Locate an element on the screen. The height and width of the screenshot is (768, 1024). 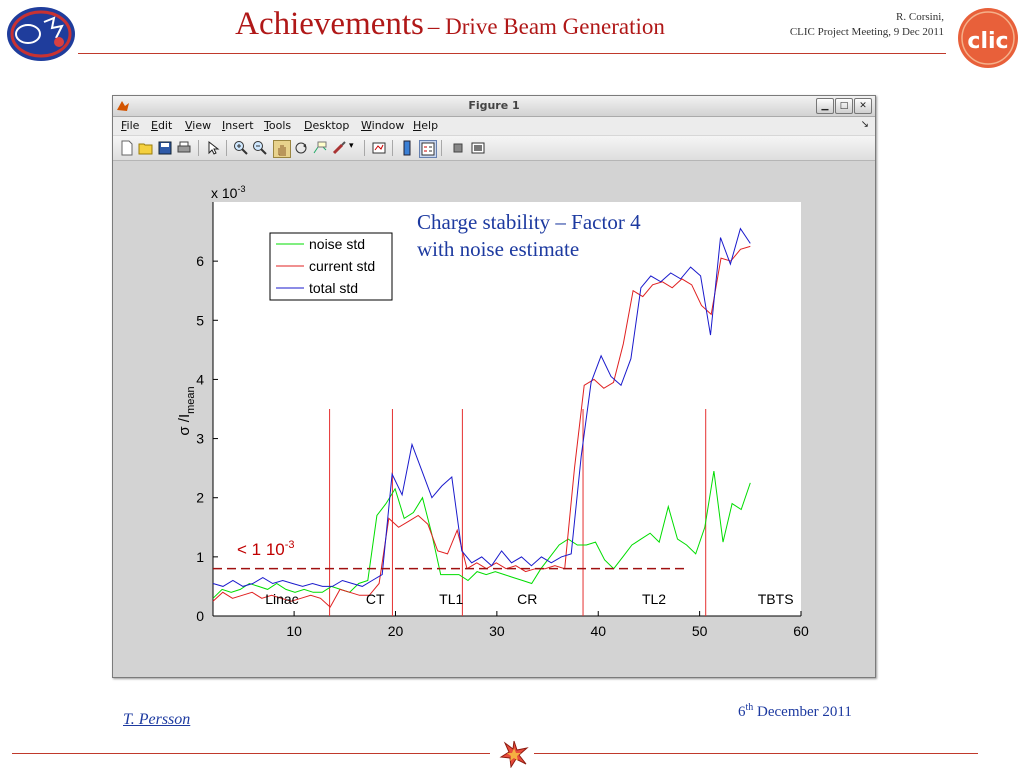
x-tick-label: 40 is located at coordinates (598, 631).